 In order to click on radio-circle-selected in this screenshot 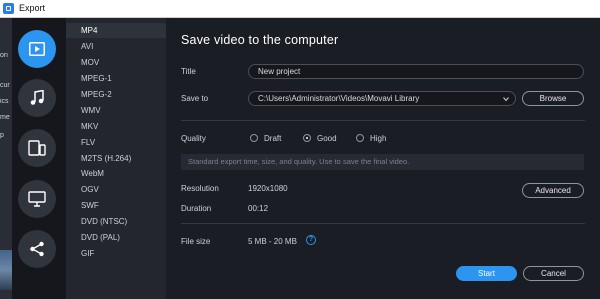, I will do `click(307, 138)`.